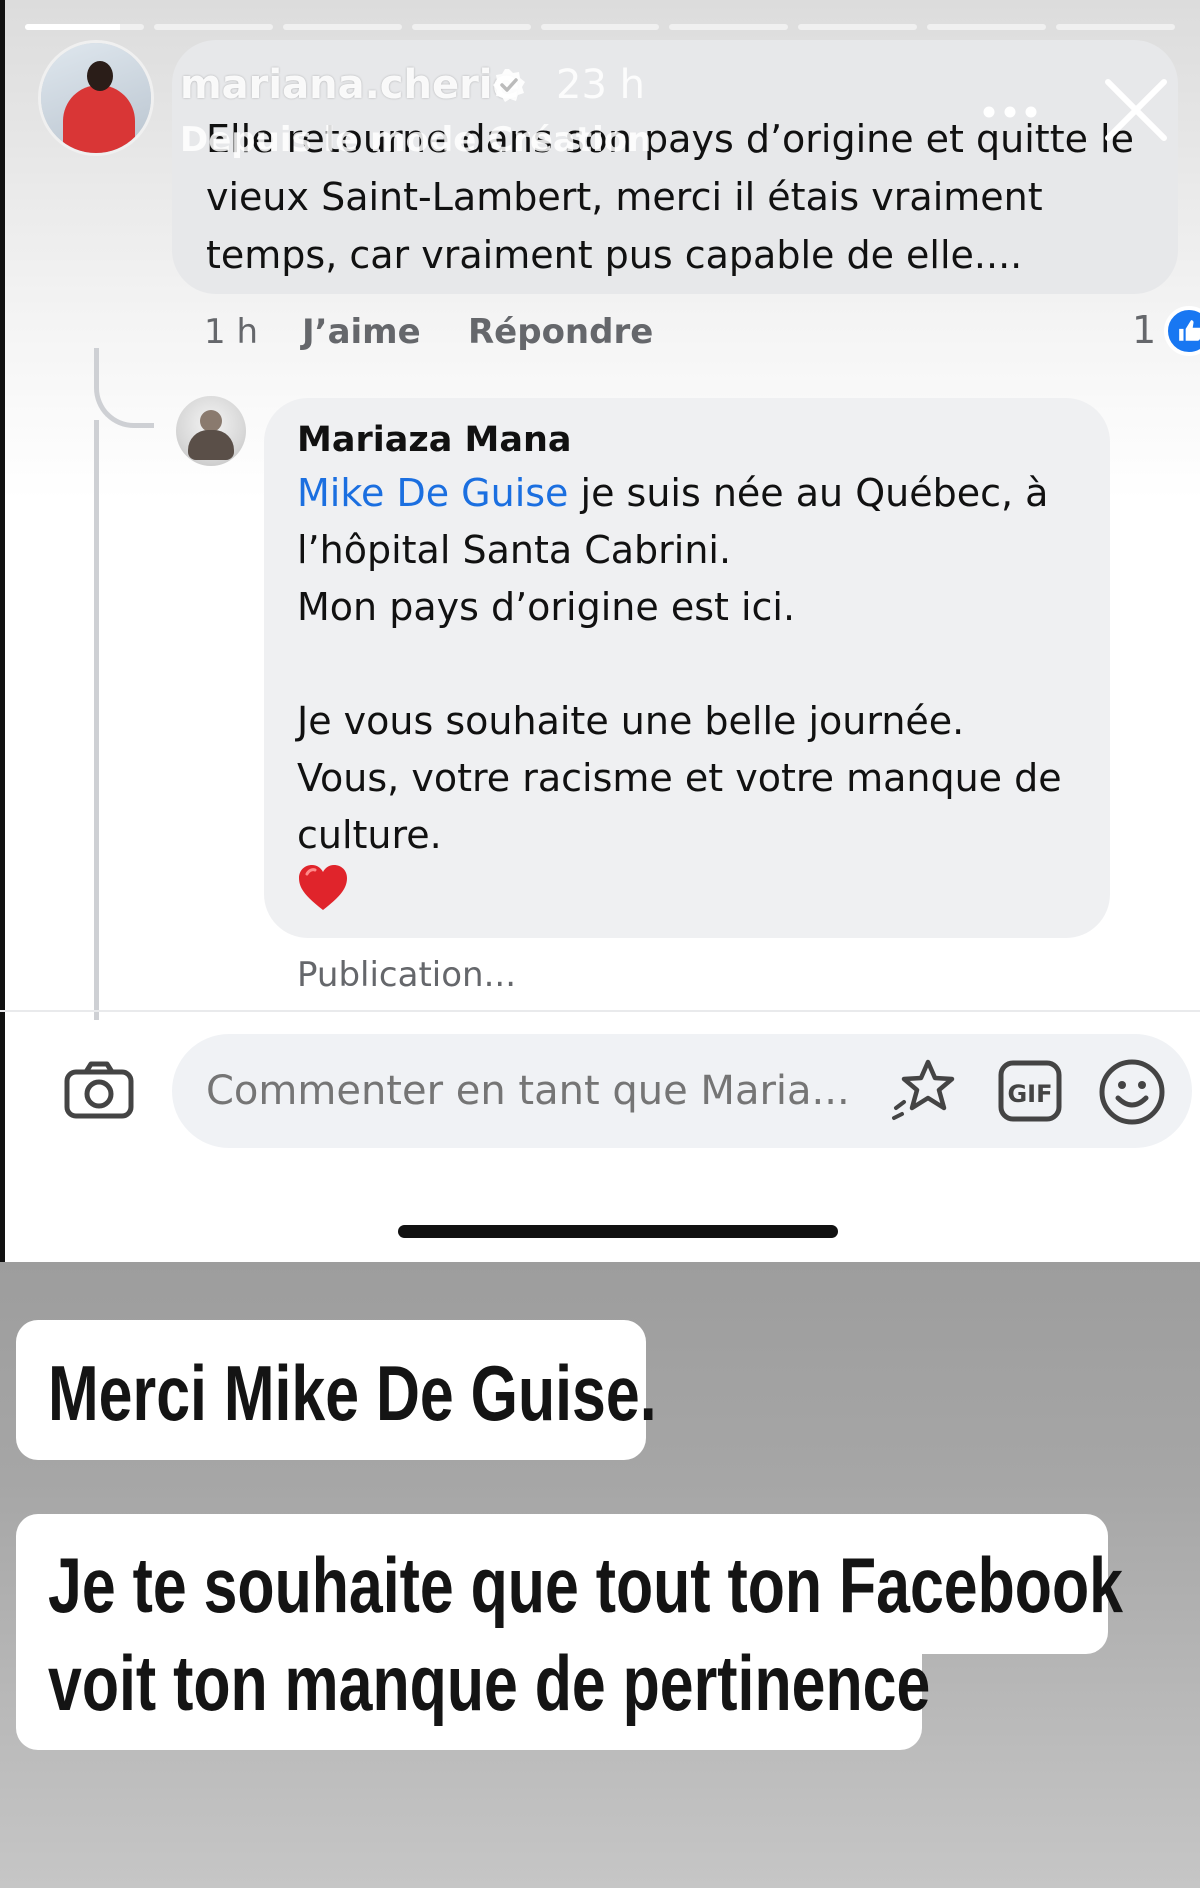 The width and height of the screenshot is (1200, 1888). I want to click on divider, so click(600, 1011).